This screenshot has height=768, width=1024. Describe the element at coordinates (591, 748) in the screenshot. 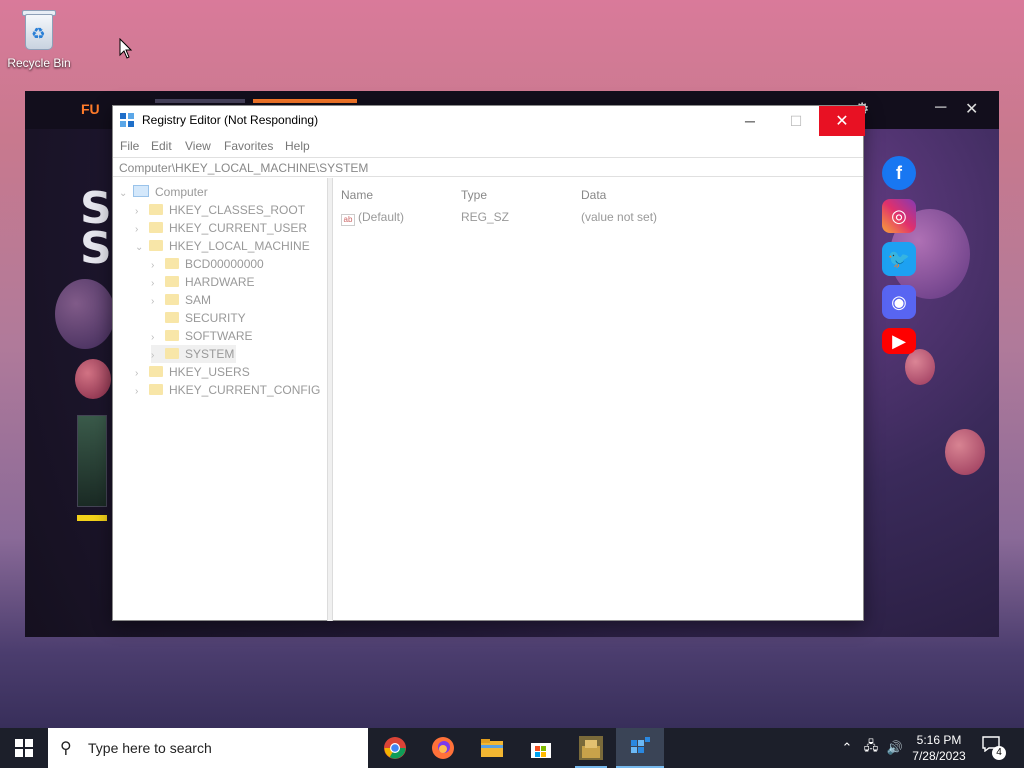

I see `game-icon` at that location.